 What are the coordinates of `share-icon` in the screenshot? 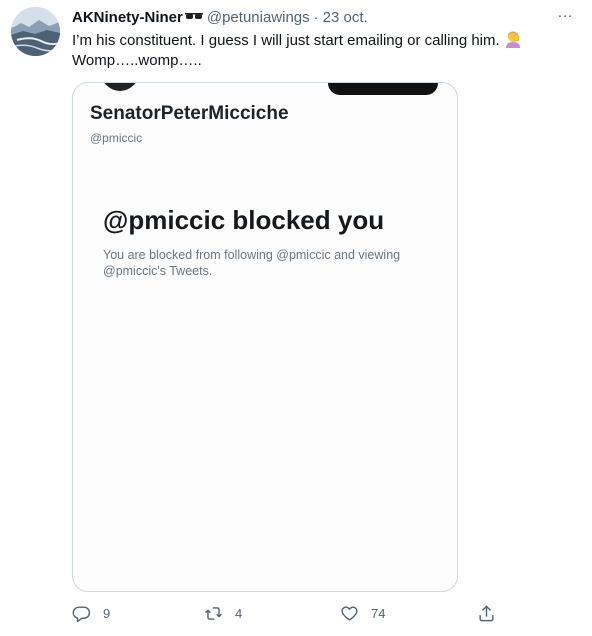 It's located at (486, 613).